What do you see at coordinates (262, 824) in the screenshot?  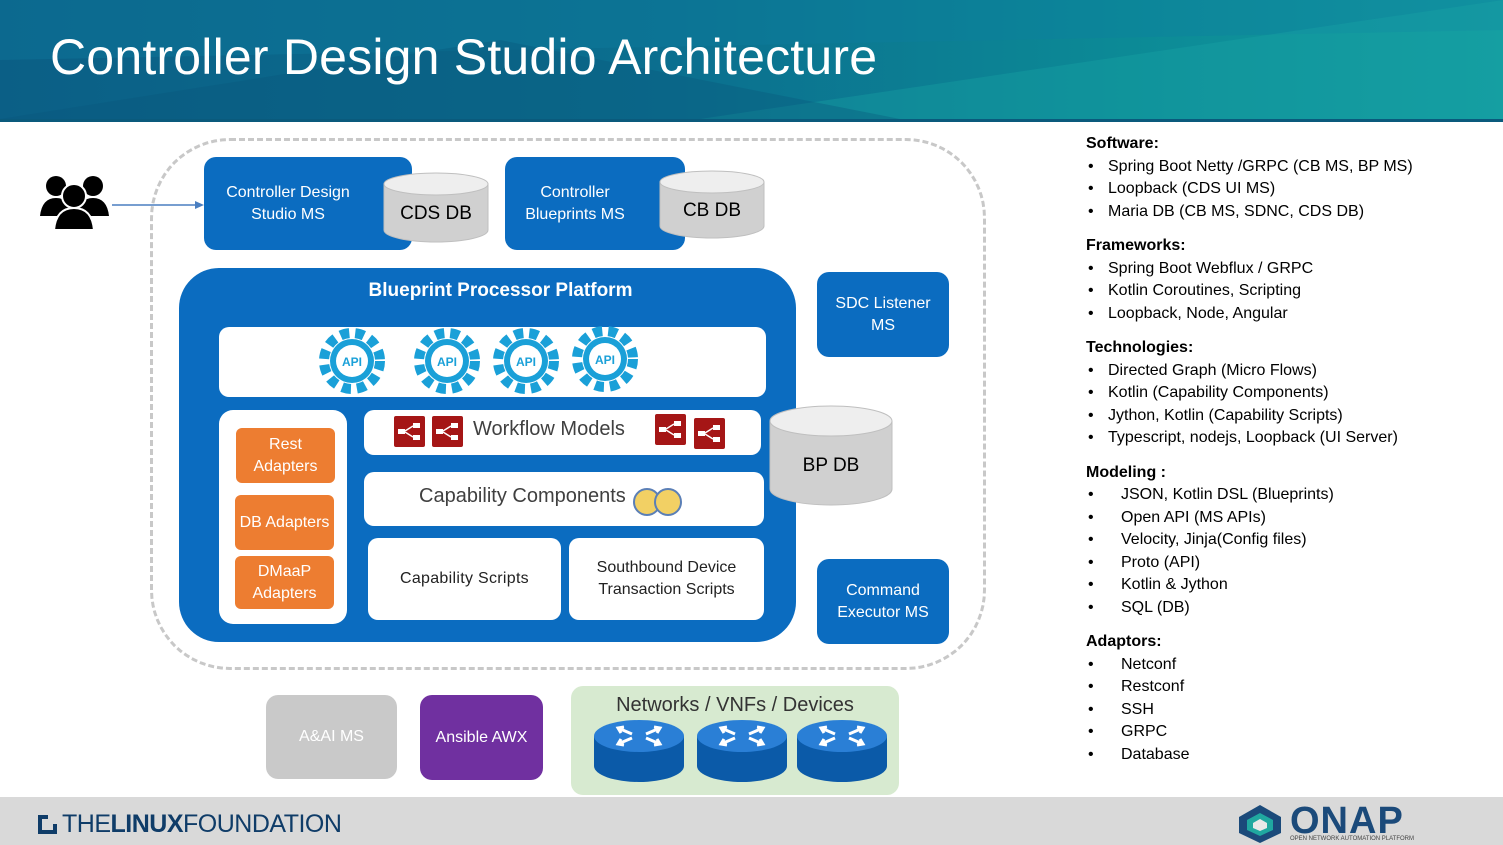 I see `lf-post: FOUNDATION` at bounding box center [262, 824].